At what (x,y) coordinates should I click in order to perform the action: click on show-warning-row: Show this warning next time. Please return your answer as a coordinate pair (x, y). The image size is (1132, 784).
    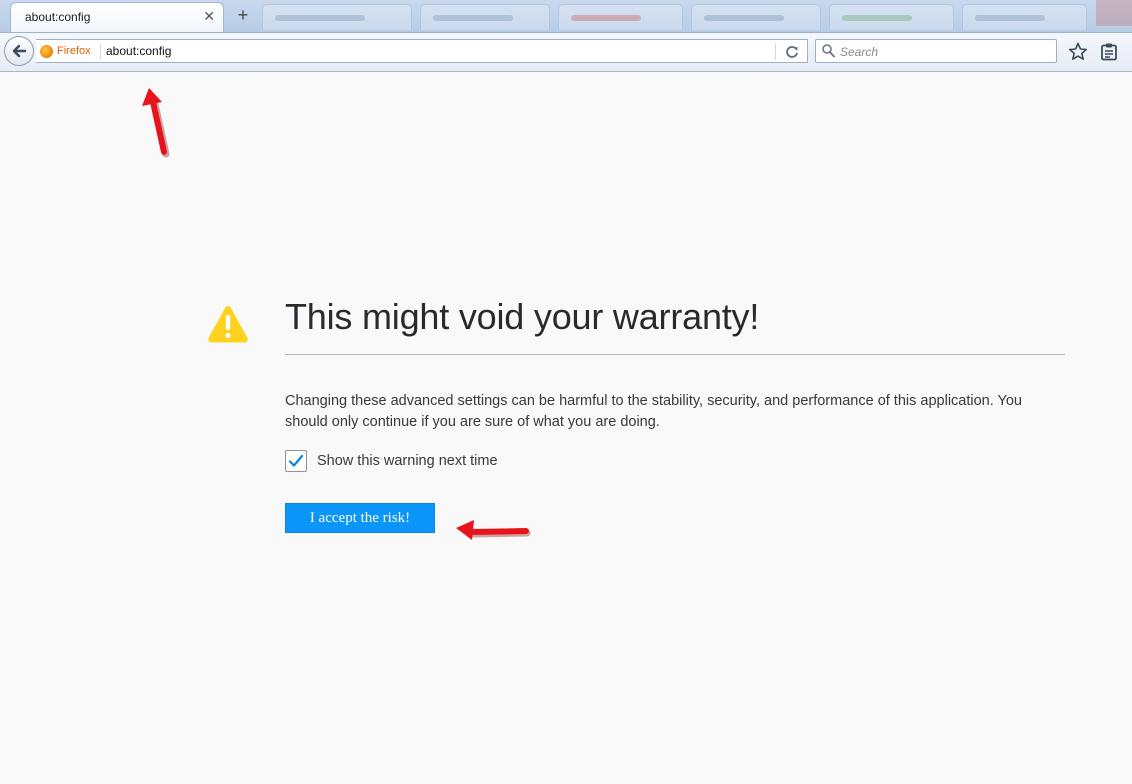
    Looking at the image, I should click on (391, 461).